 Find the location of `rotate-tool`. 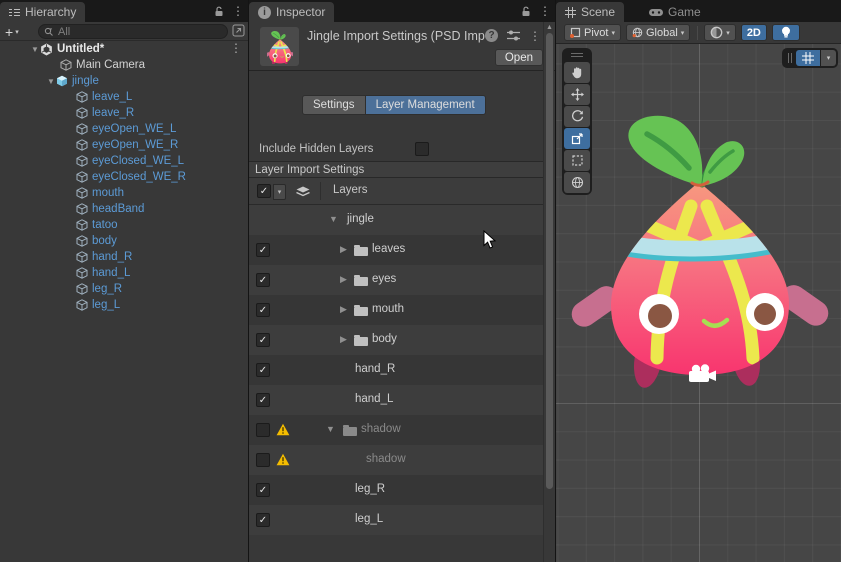

rotate-tool is located at coordinates (577, 116).